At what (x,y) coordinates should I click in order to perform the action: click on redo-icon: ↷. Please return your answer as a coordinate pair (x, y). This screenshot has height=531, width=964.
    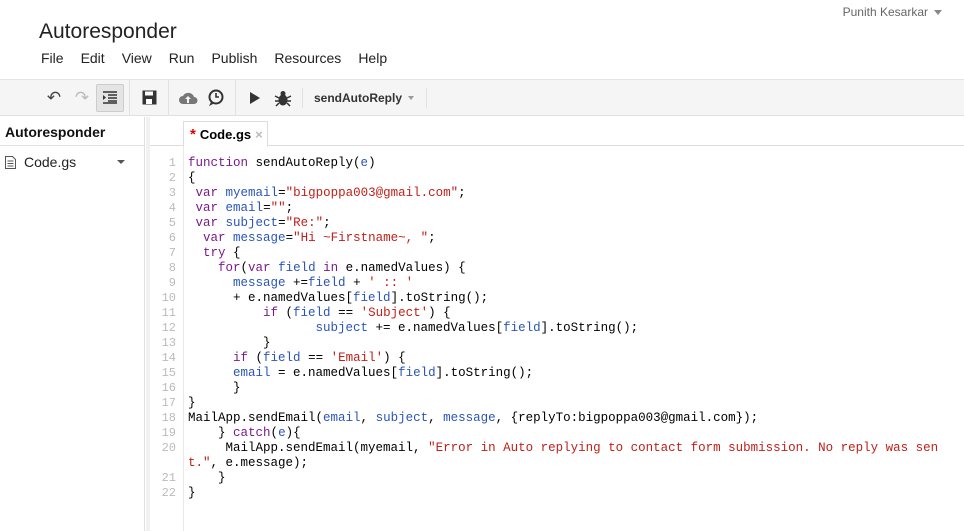
    Looking at the image, I should click on (82, 98).